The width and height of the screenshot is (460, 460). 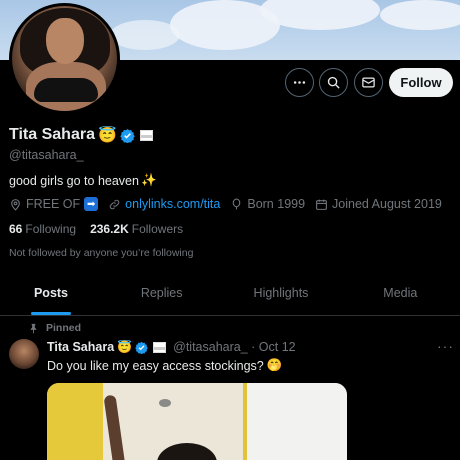 What do you see at coordinates (15, 204) in the screenshot?
I see `location-icon` at bounding box center [15, 204].